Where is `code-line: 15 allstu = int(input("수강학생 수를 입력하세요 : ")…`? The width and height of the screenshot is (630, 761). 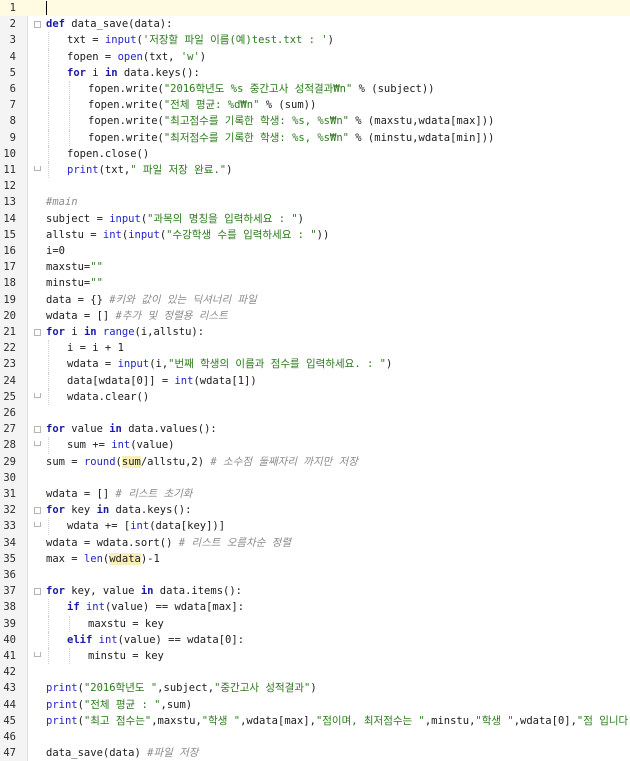
code-line: 15 allstu = int(input("수강학생 수를 입력하세요 : ")… is located at coordinates (315, 235).